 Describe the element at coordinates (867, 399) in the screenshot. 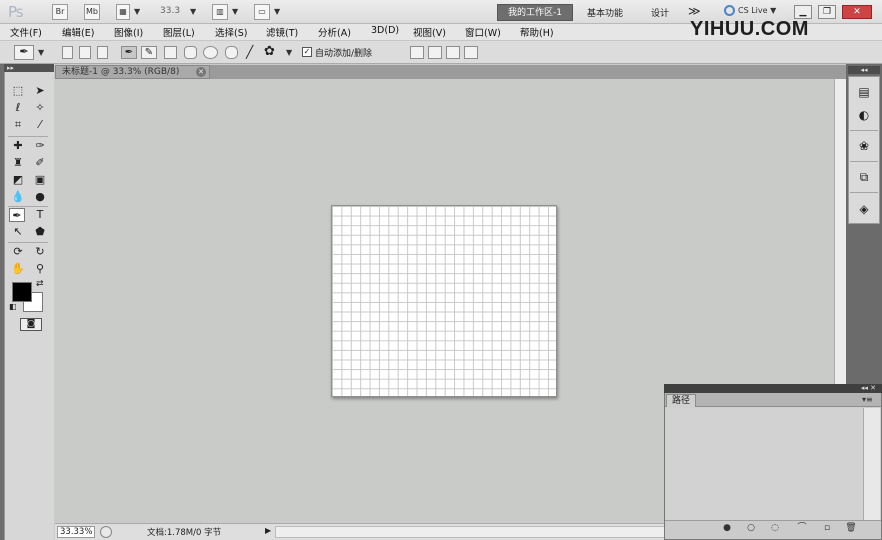

I see `panel-menu-icon: ▾≡` at that location.